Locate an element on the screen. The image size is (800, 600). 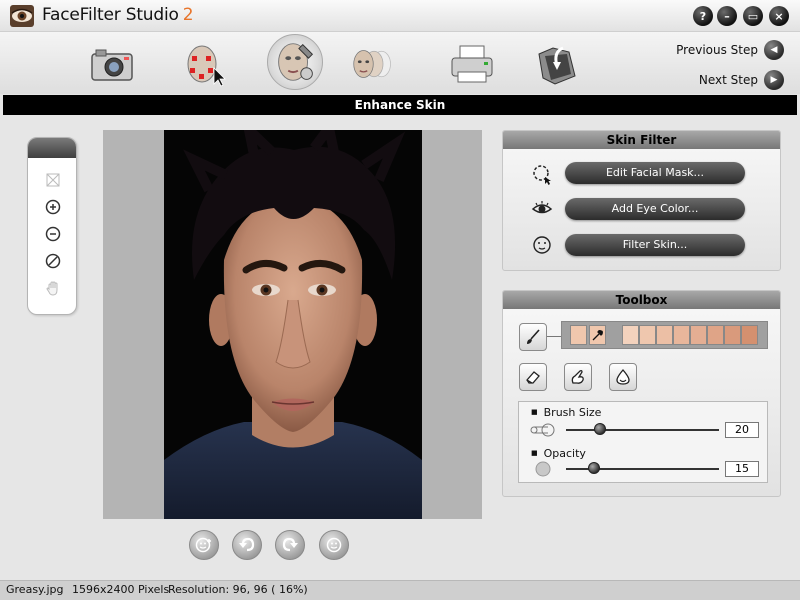
smudge-icon is located at coordinates (577, 377).